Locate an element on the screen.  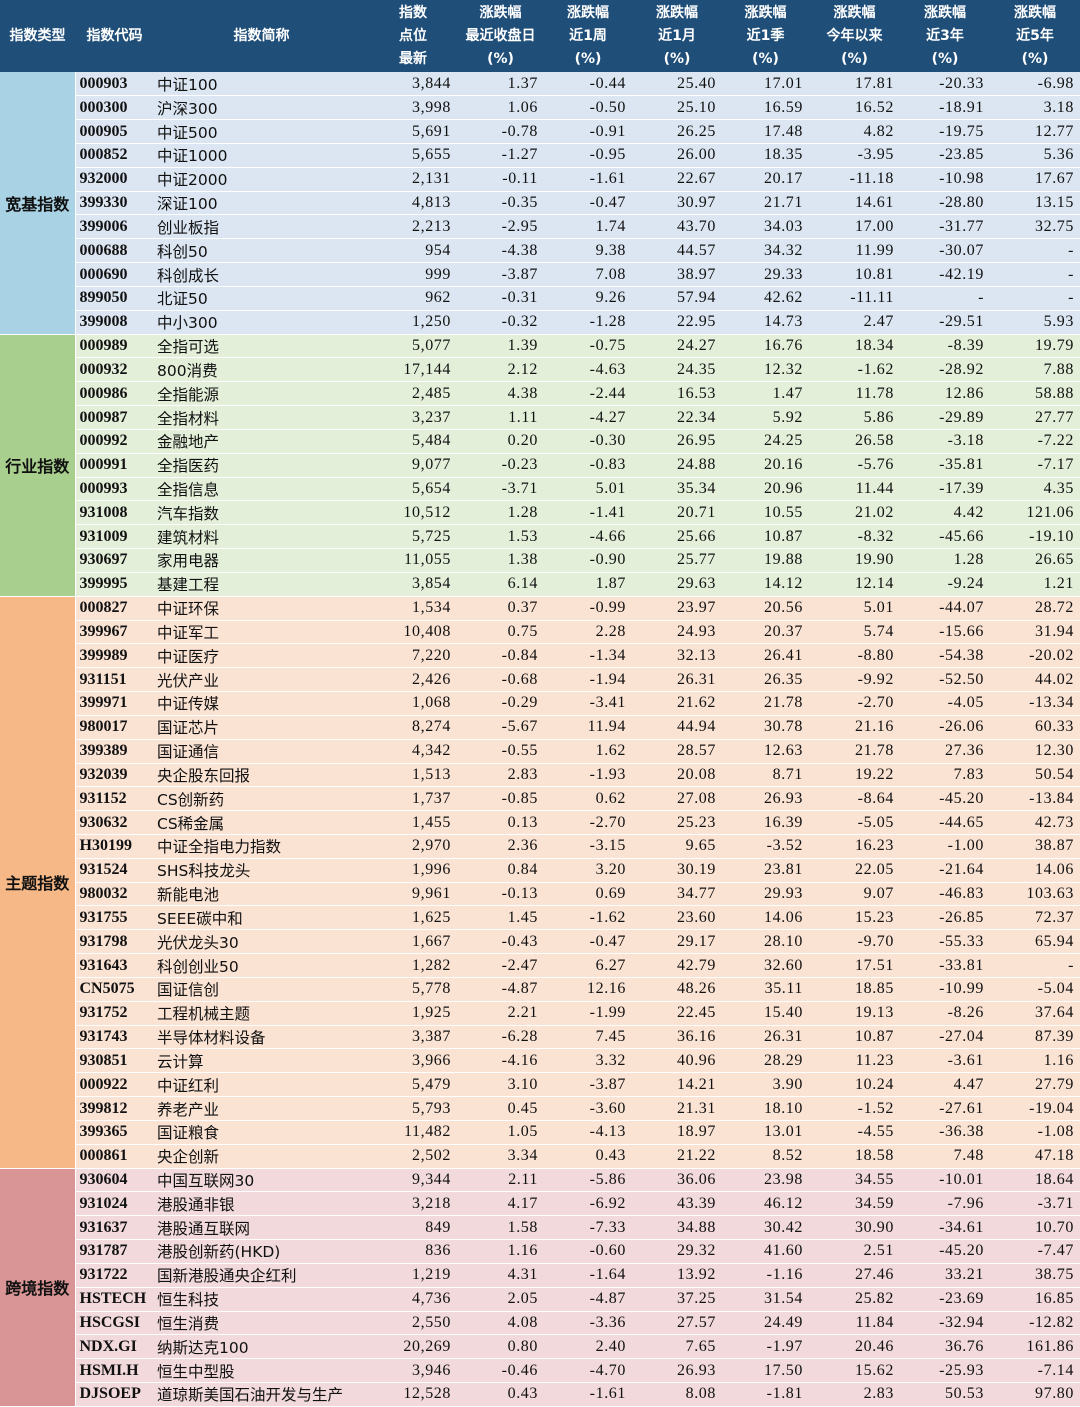
cell-chg-5y: -19.10 is located at coordinates (1035, 537).